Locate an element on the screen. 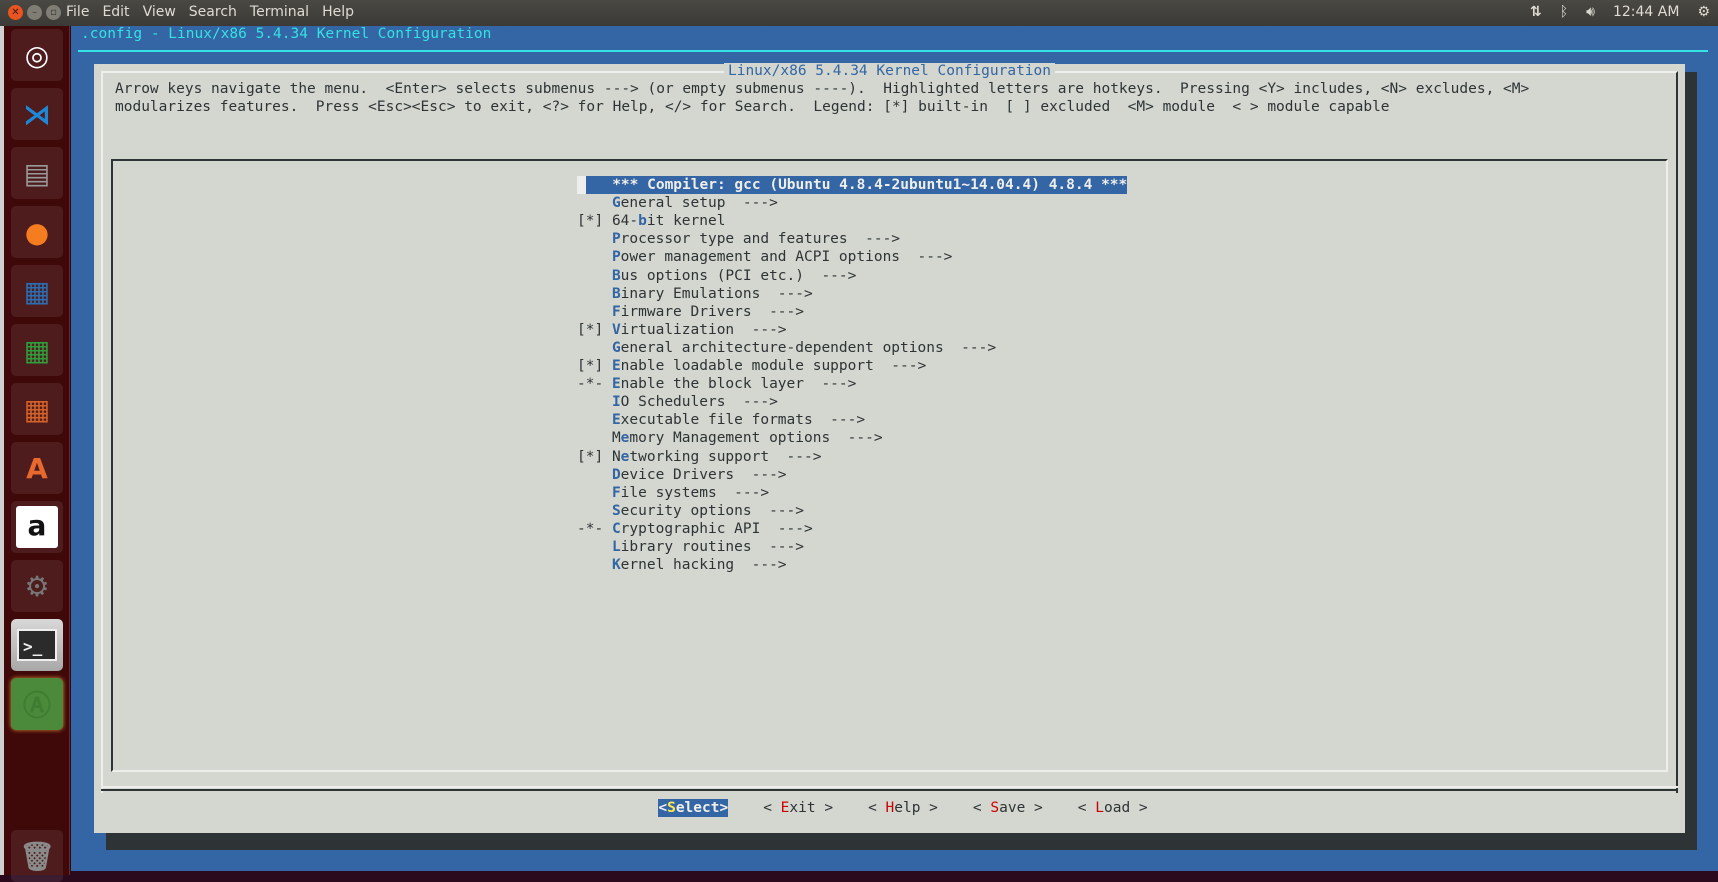  item-text: eneral setup ---> is located at coordinates (699, 203).